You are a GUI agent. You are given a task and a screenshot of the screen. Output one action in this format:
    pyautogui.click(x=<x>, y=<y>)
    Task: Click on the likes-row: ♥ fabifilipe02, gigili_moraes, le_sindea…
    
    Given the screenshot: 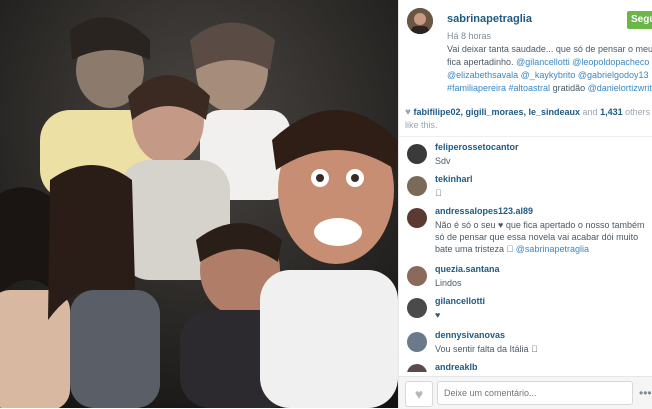 What is the action you would take?
    pyautogui.click(x=528, y=118)
    